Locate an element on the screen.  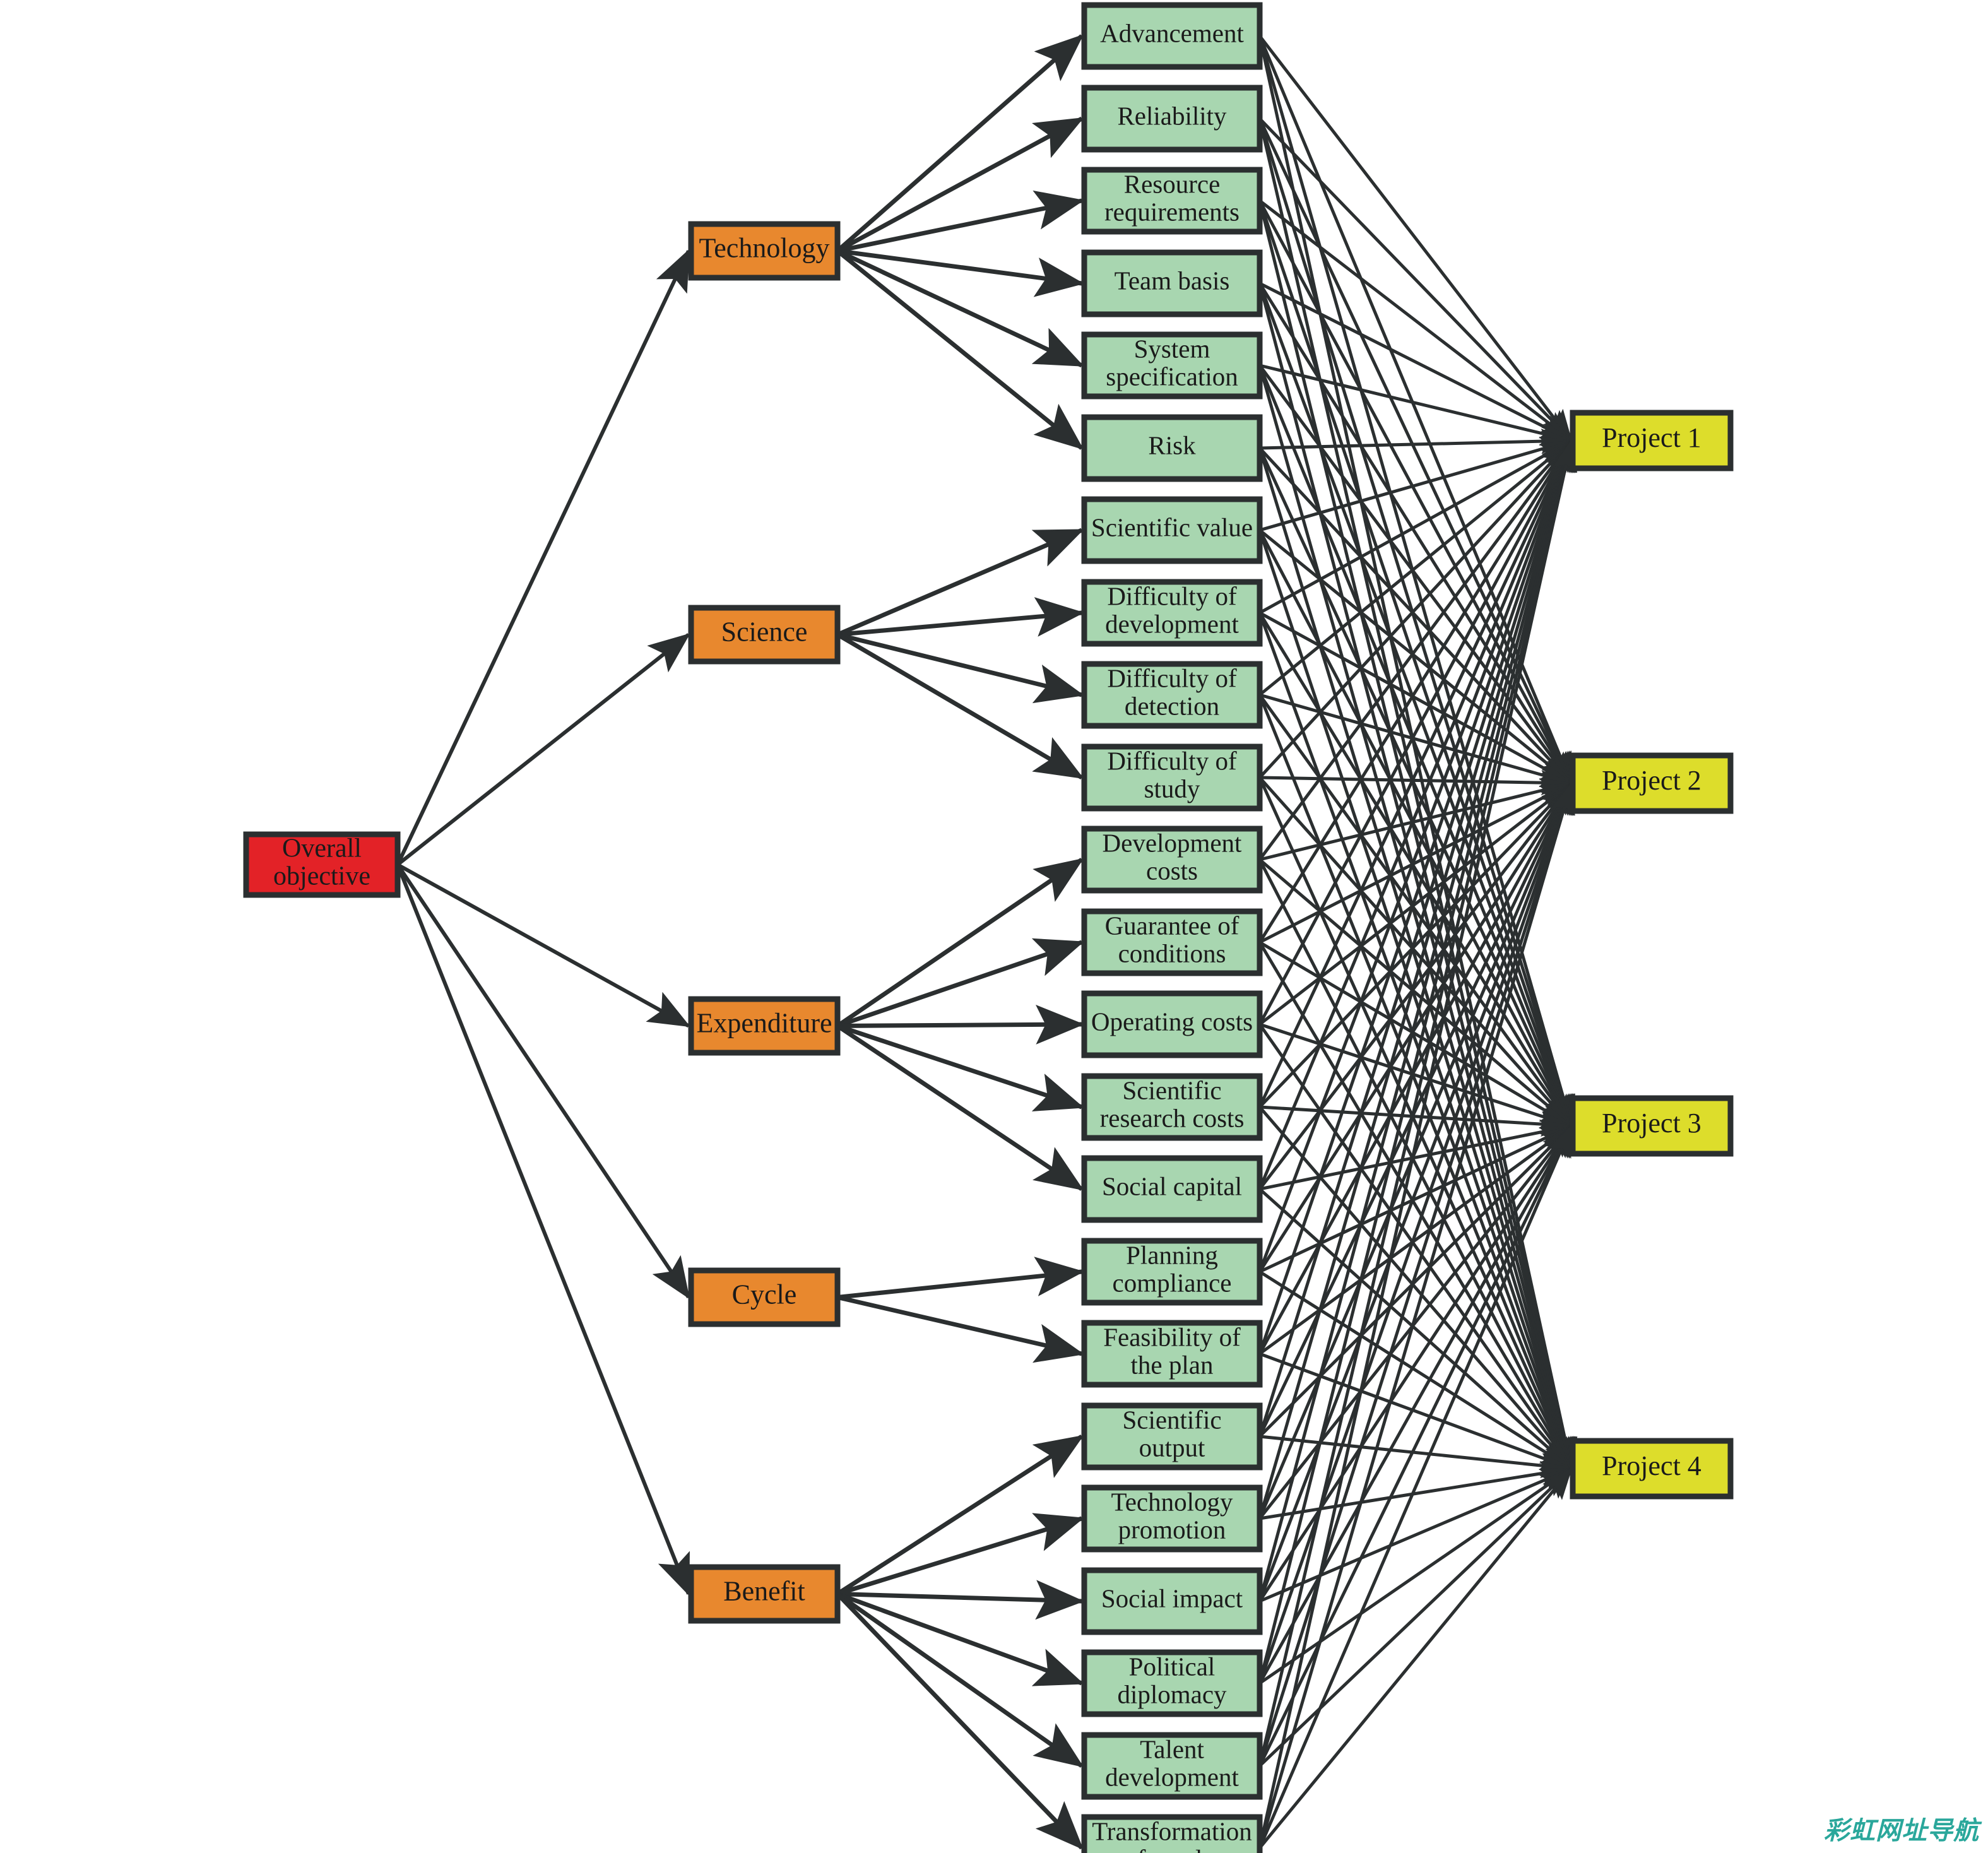
subcriteria-node-risk-label: Risk is located at coordinates (1172, 445).